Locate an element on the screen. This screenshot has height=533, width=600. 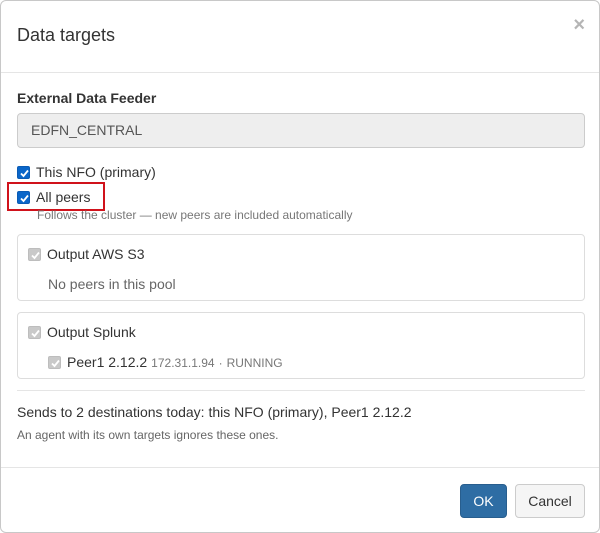
this-nfo-label: This NFO (primary) is located at coordinates (96, 172).